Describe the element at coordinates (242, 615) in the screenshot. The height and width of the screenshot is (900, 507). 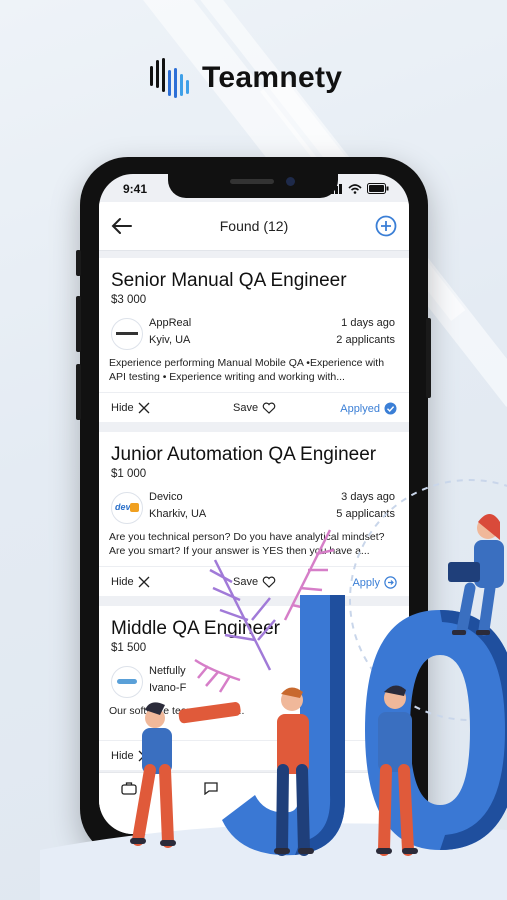
I see `leaf-purple-icon` at that location.